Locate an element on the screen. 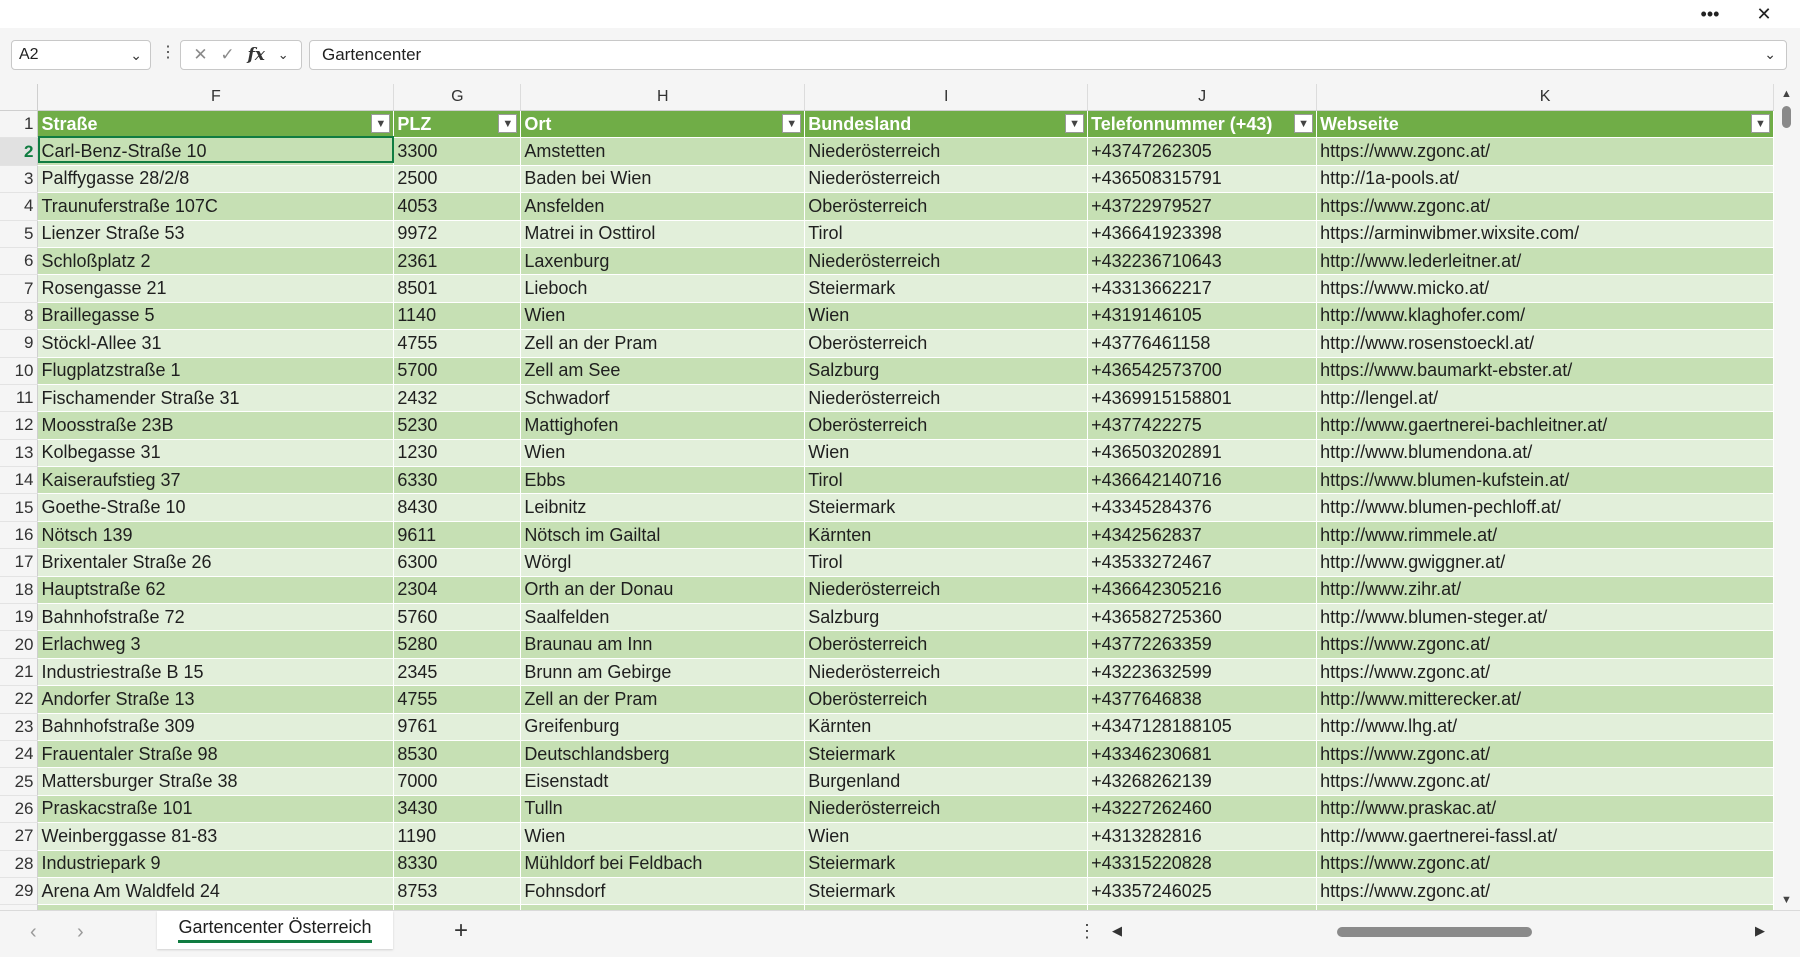  table-header-cell: Bundesland ▼ is located at coordinates (946, 124).